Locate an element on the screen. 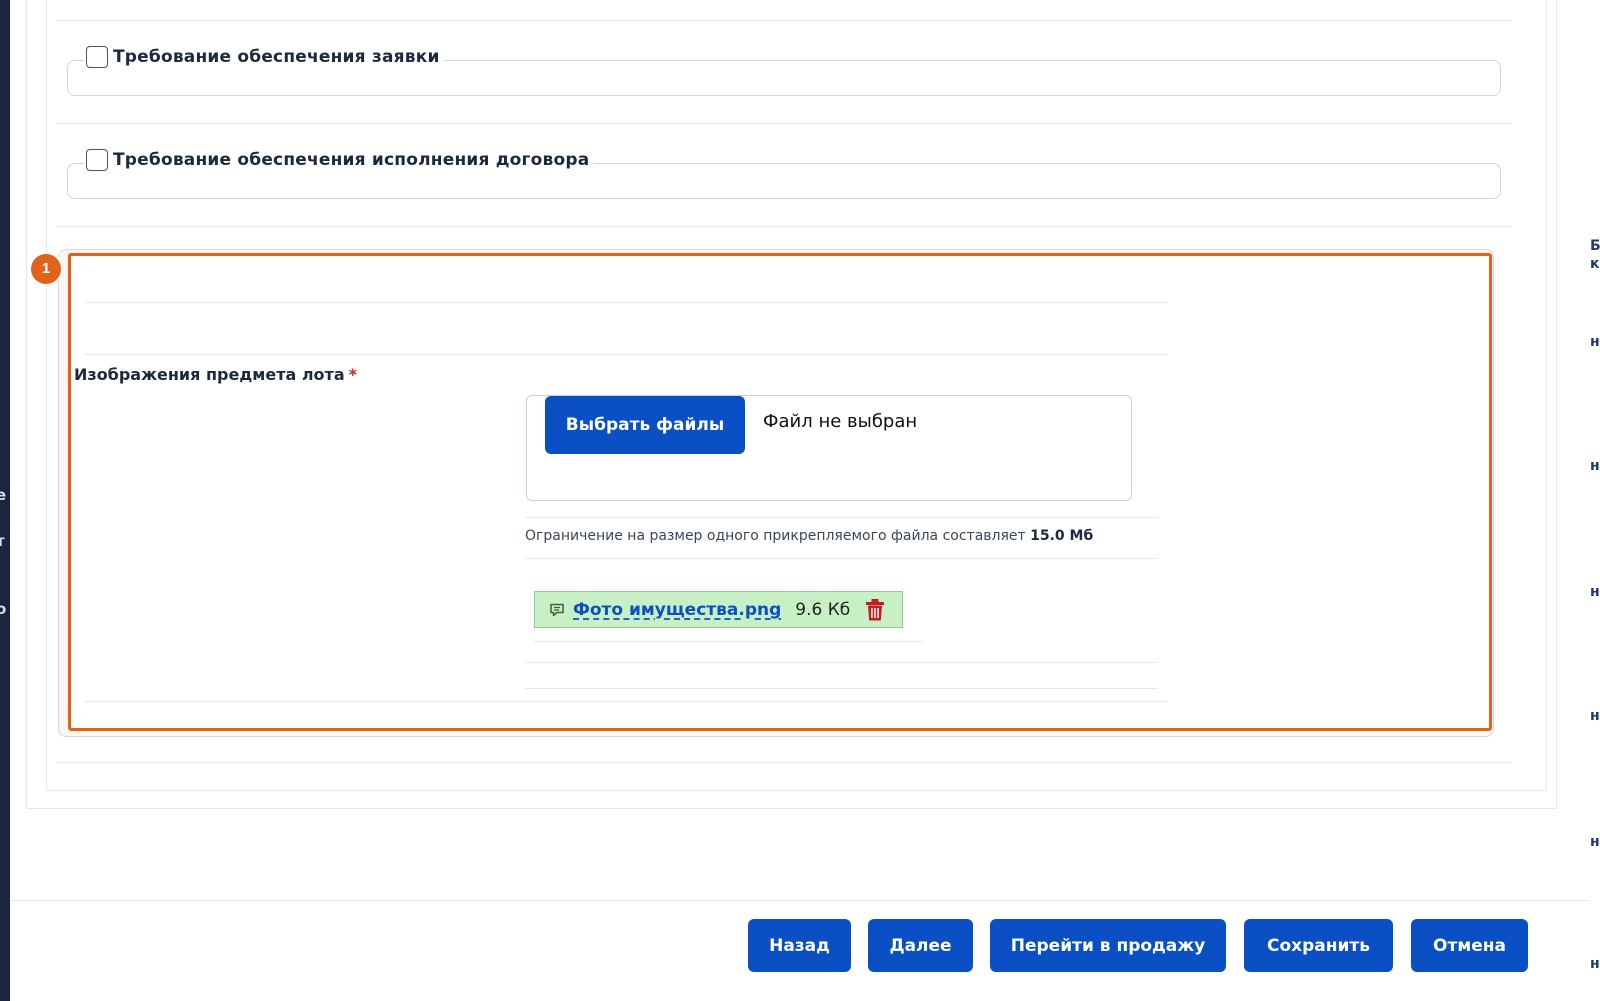  save-button: Сохранить is located at coordinates (1318, 945).